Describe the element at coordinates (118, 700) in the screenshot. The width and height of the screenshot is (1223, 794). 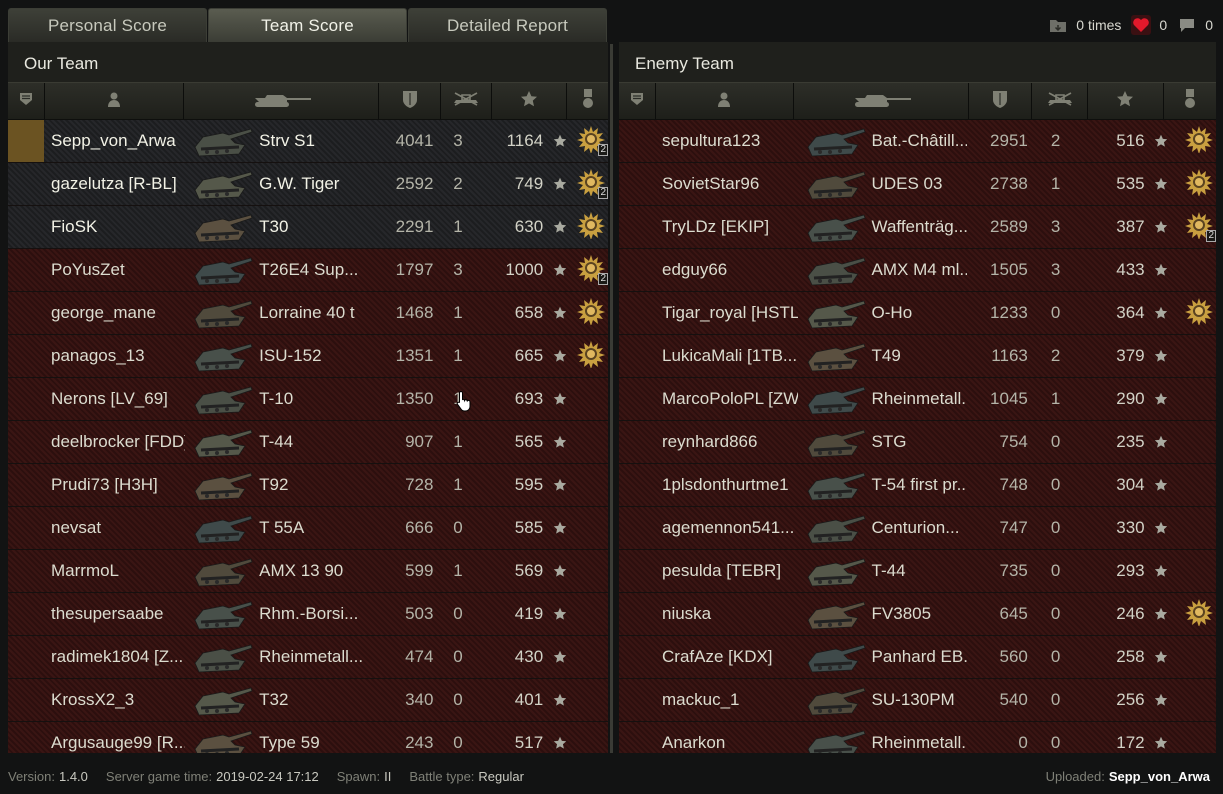
I see `player-name: KrossX2_3` at that location.